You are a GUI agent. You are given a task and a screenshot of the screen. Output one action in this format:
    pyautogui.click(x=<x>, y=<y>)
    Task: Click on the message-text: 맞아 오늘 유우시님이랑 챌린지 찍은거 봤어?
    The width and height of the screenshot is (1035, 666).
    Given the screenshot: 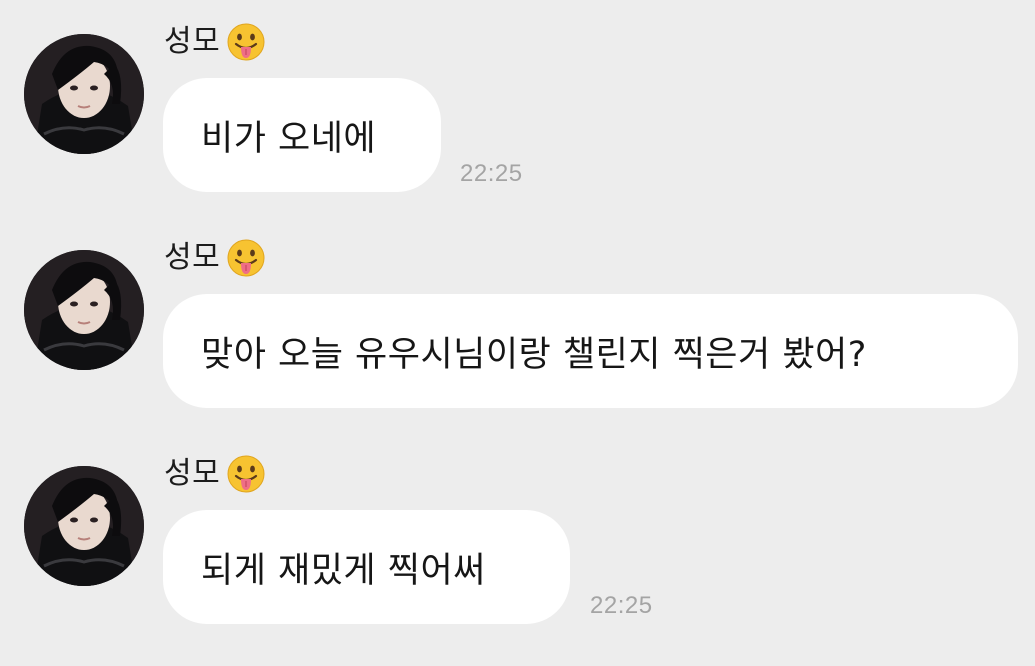 What is the action you would take?
    pyautogui.click(x=534, y=354)
    